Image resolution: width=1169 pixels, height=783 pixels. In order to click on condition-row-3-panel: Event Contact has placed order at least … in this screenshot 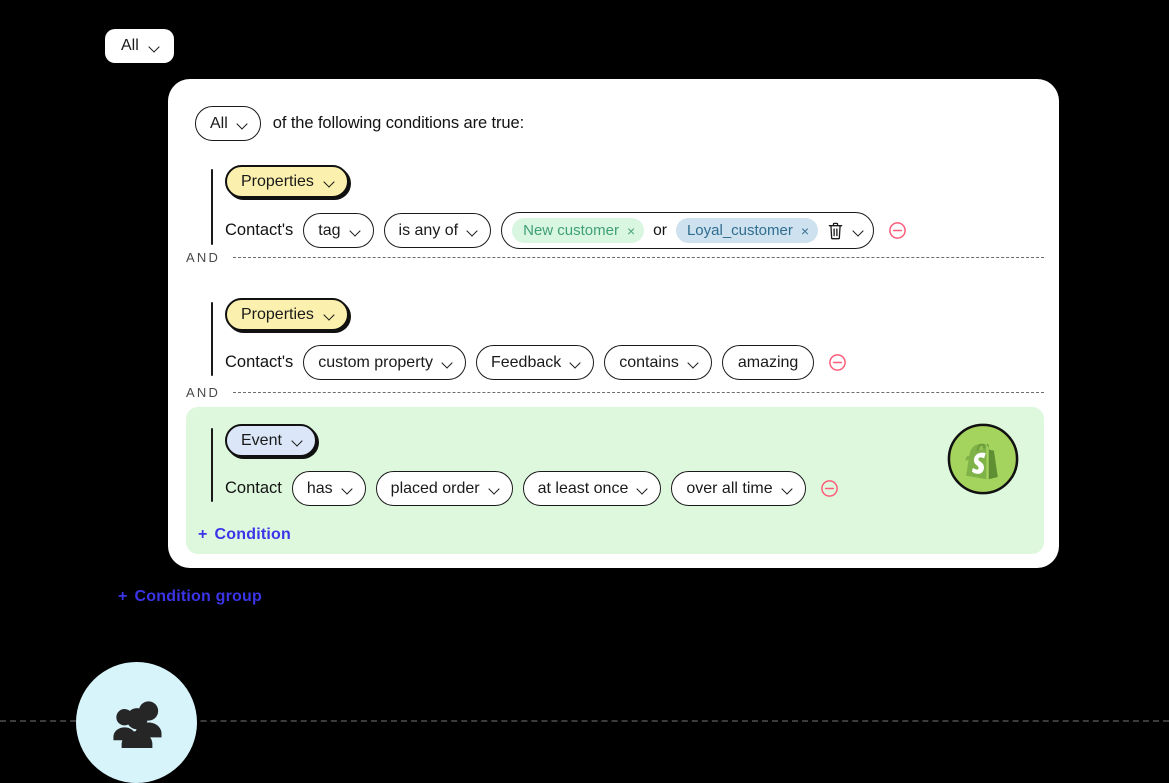, I will do `click(615, 480)`.